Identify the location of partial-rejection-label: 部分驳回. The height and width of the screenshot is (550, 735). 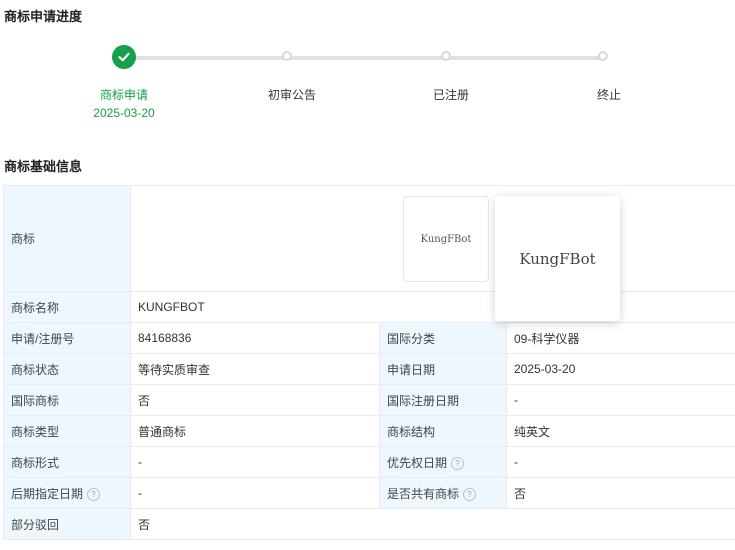
(67, 524).